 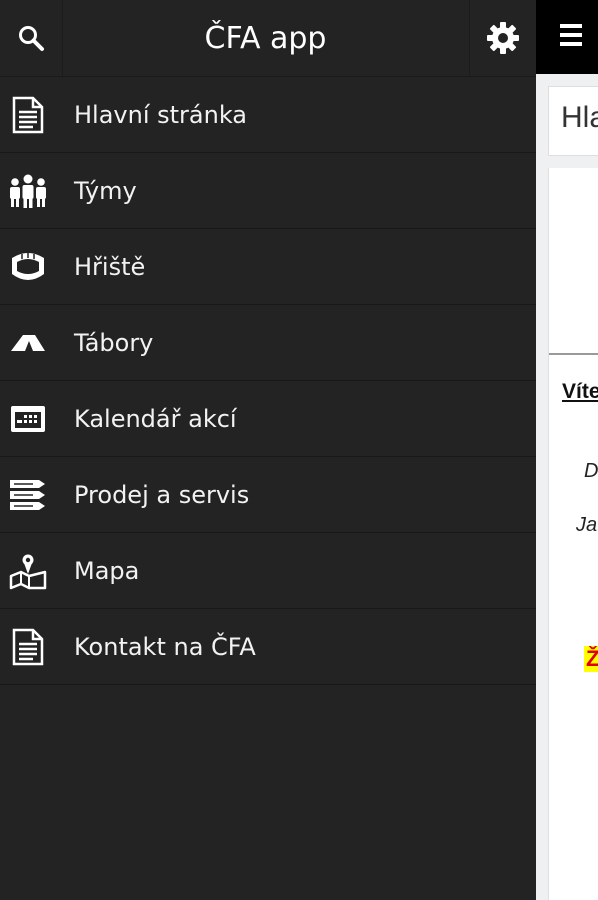 I want to click on page-title: Hla, so click(x=579, y=117).